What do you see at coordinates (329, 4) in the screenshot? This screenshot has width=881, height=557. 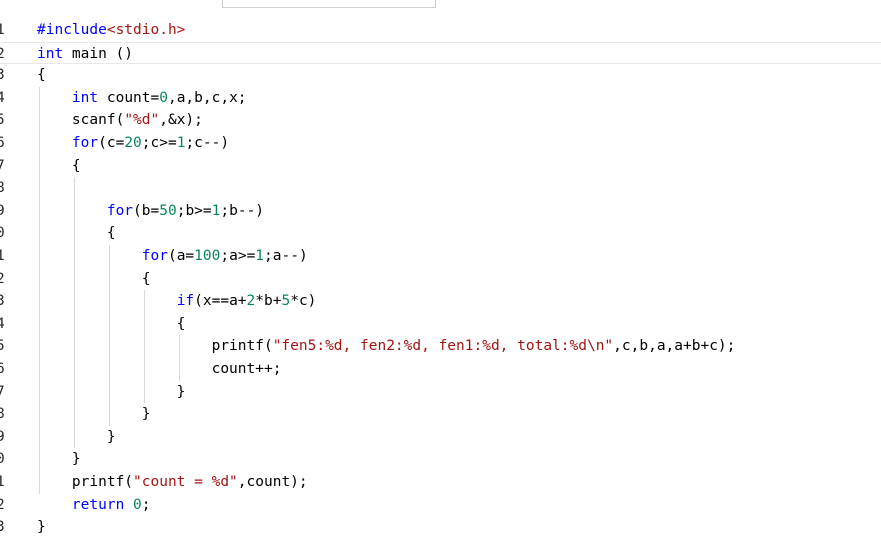 I see `top-input-box` at bounding box center [329, 4].